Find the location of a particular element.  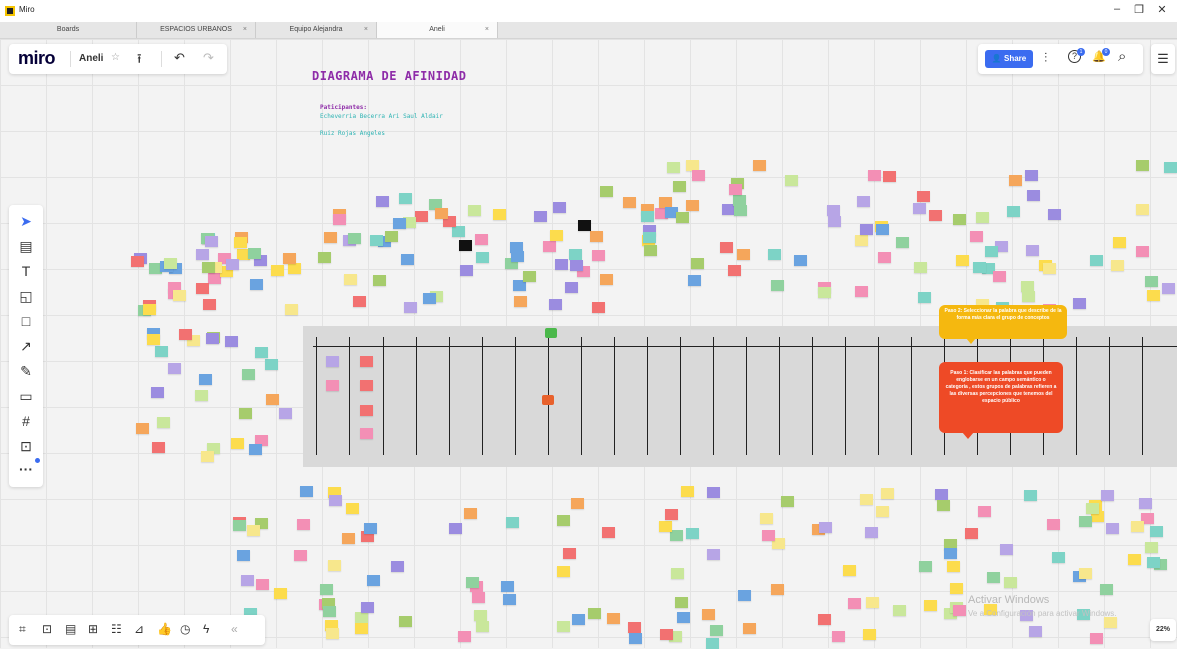

comment-icon is located at coordinates (548, 400).